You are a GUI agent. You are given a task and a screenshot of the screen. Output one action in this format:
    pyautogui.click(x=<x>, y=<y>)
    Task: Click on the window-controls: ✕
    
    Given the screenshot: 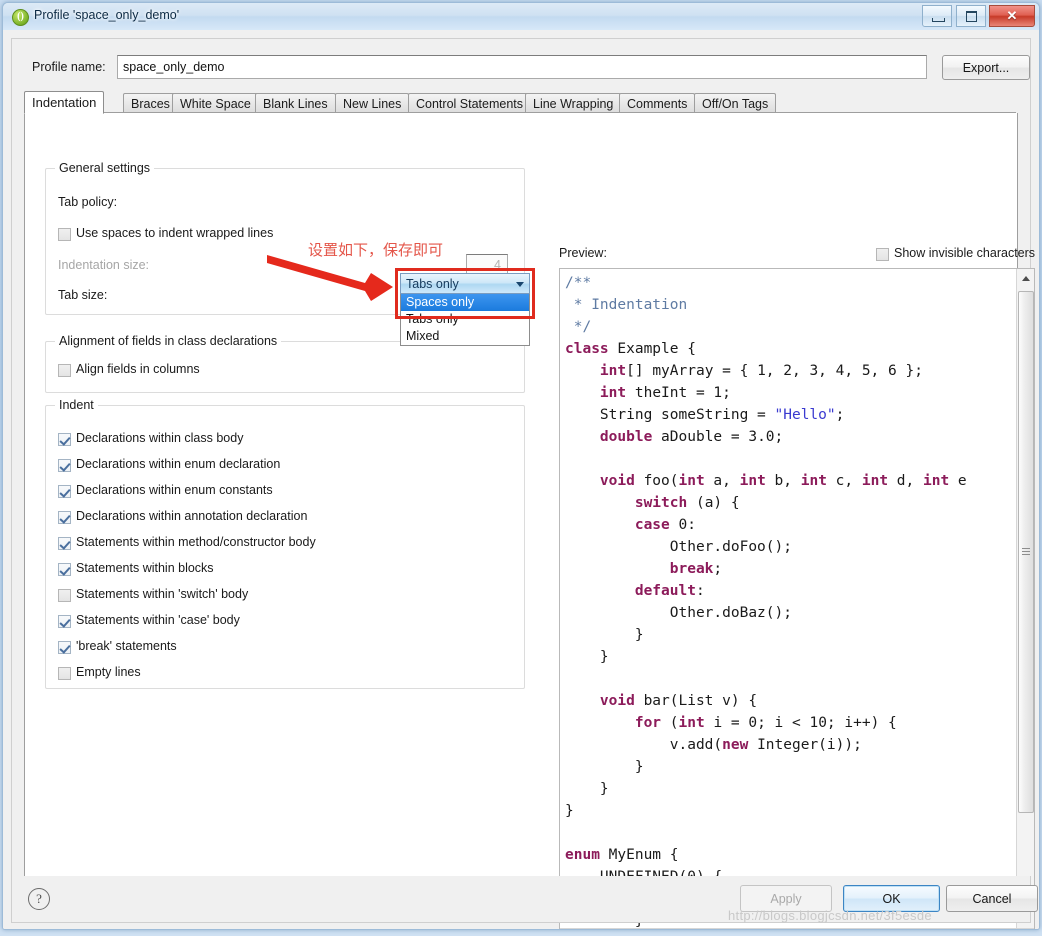 What is the action you would take?
    pyautogui.click(x=978, y=16)
    